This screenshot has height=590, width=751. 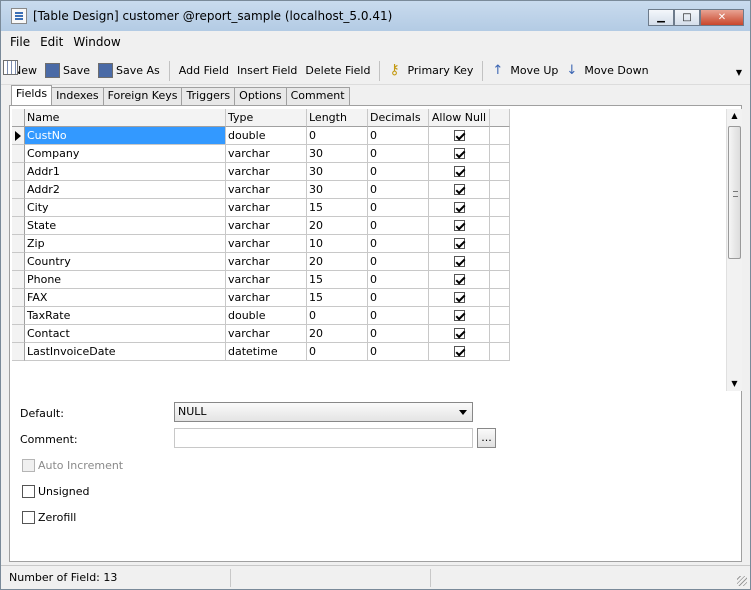 What do you see at coordinates (32, 95) in the screenshot?
I see `tab-fields: Fields` at bounding box center [32, 95].